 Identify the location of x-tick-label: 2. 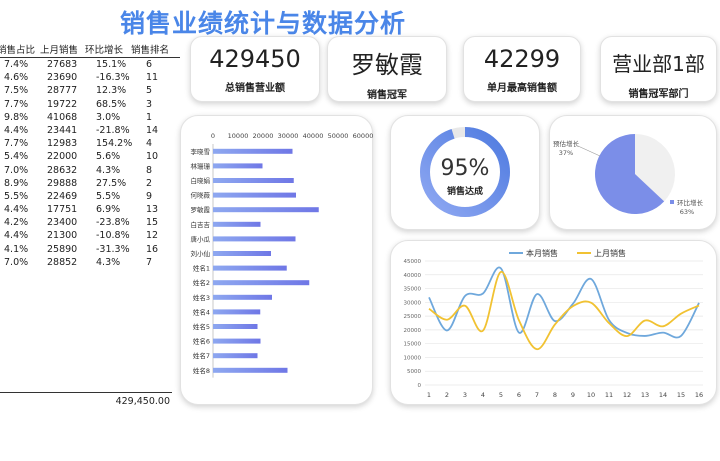
(447, 395).